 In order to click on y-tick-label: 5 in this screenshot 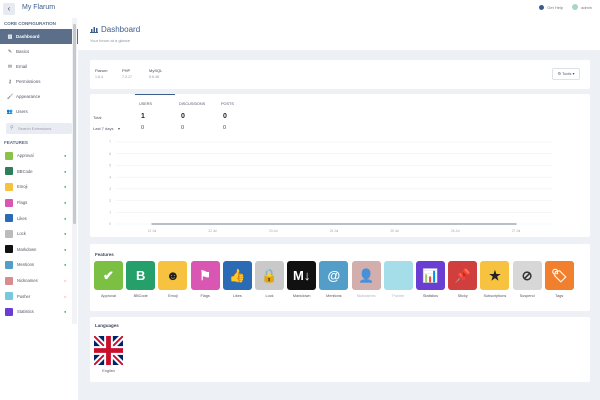, I will do `click(110, 166)`.